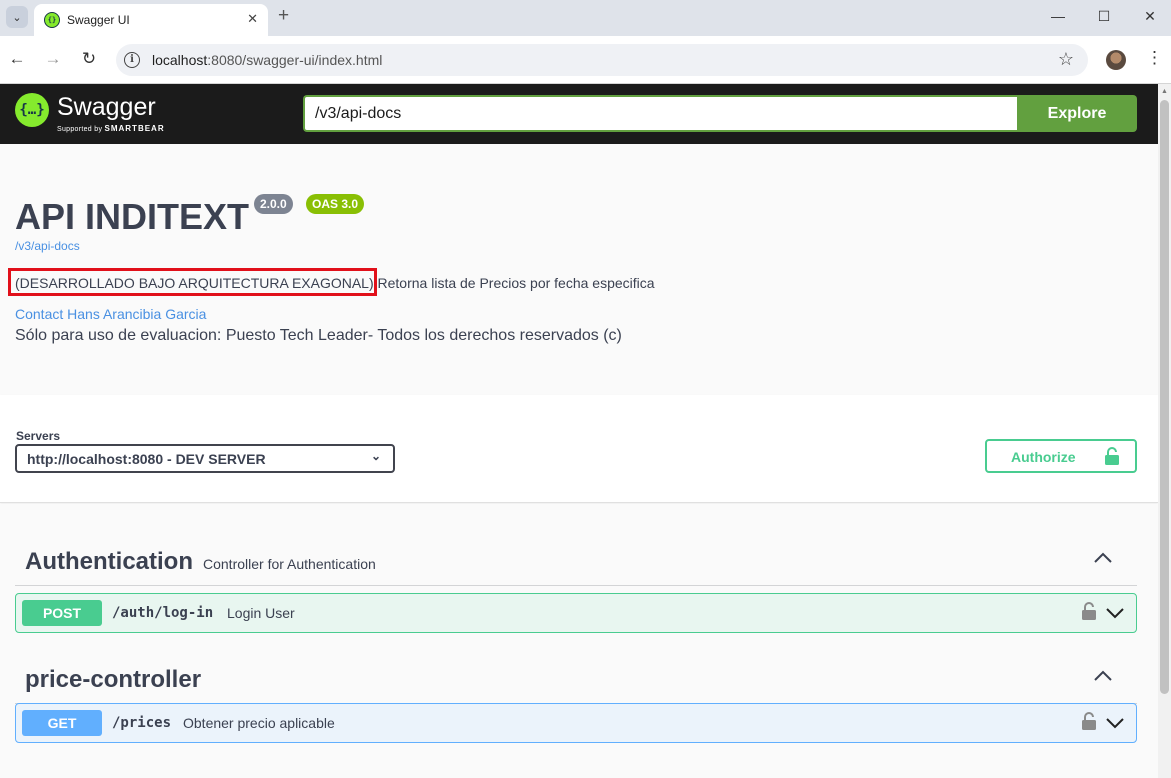 This screenshot has height=778, width=1171. Describe the element at coordinates (1116, 60) in the screenshot. I see `profile-avatar` at that location.